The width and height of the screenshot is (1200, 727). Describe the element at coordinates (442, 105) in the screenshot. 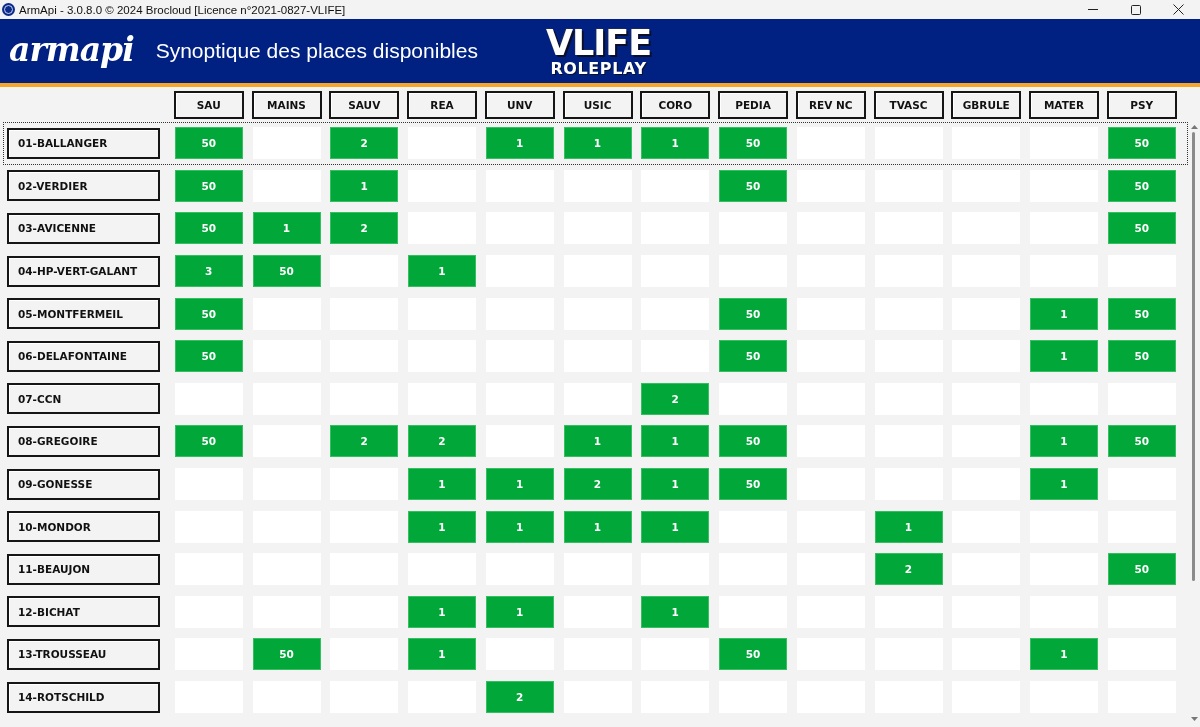

I see `column-header: REA` at that location.